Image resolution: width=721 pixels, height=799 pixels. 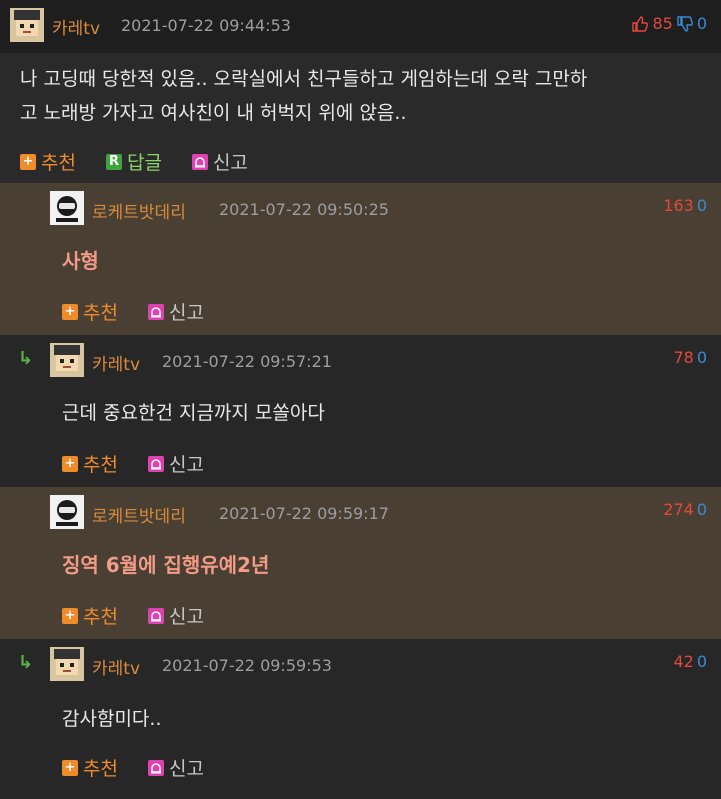 What do you see at coordinates (304, 79) in the screenshot?
I see `comment-text-line: 나 고딩때 당한적 있음.. 오락실에서 친구들하고 게임하는데 오락 그만하` at bounding box center [304, 79].